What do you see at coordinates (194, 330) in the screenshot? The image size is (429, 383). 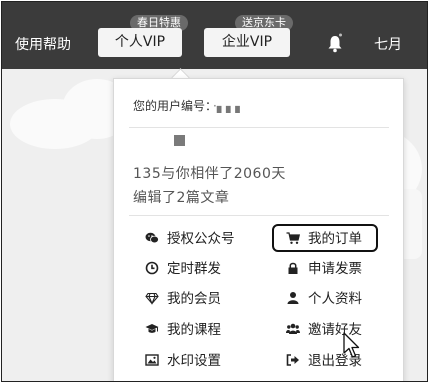 I see `menu-item-label: 我的课程` at bounding box center [194, 330].